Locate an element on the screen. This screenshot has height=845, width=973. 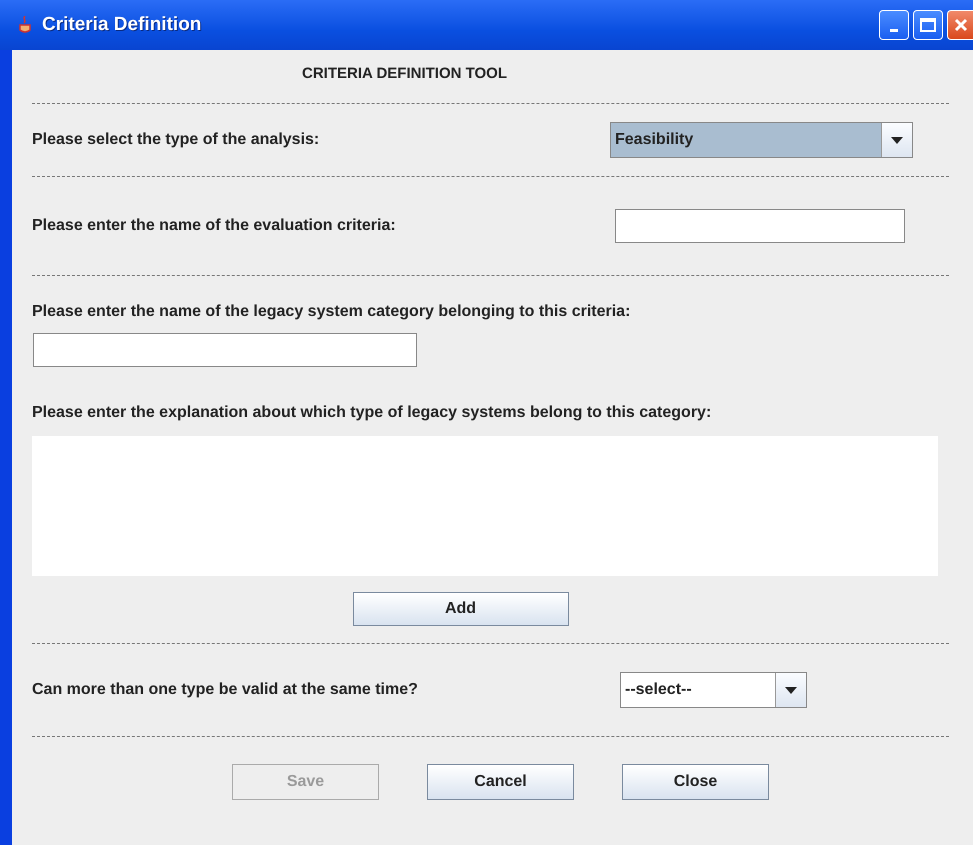
minimize-button is located at coordinates (894, 25).